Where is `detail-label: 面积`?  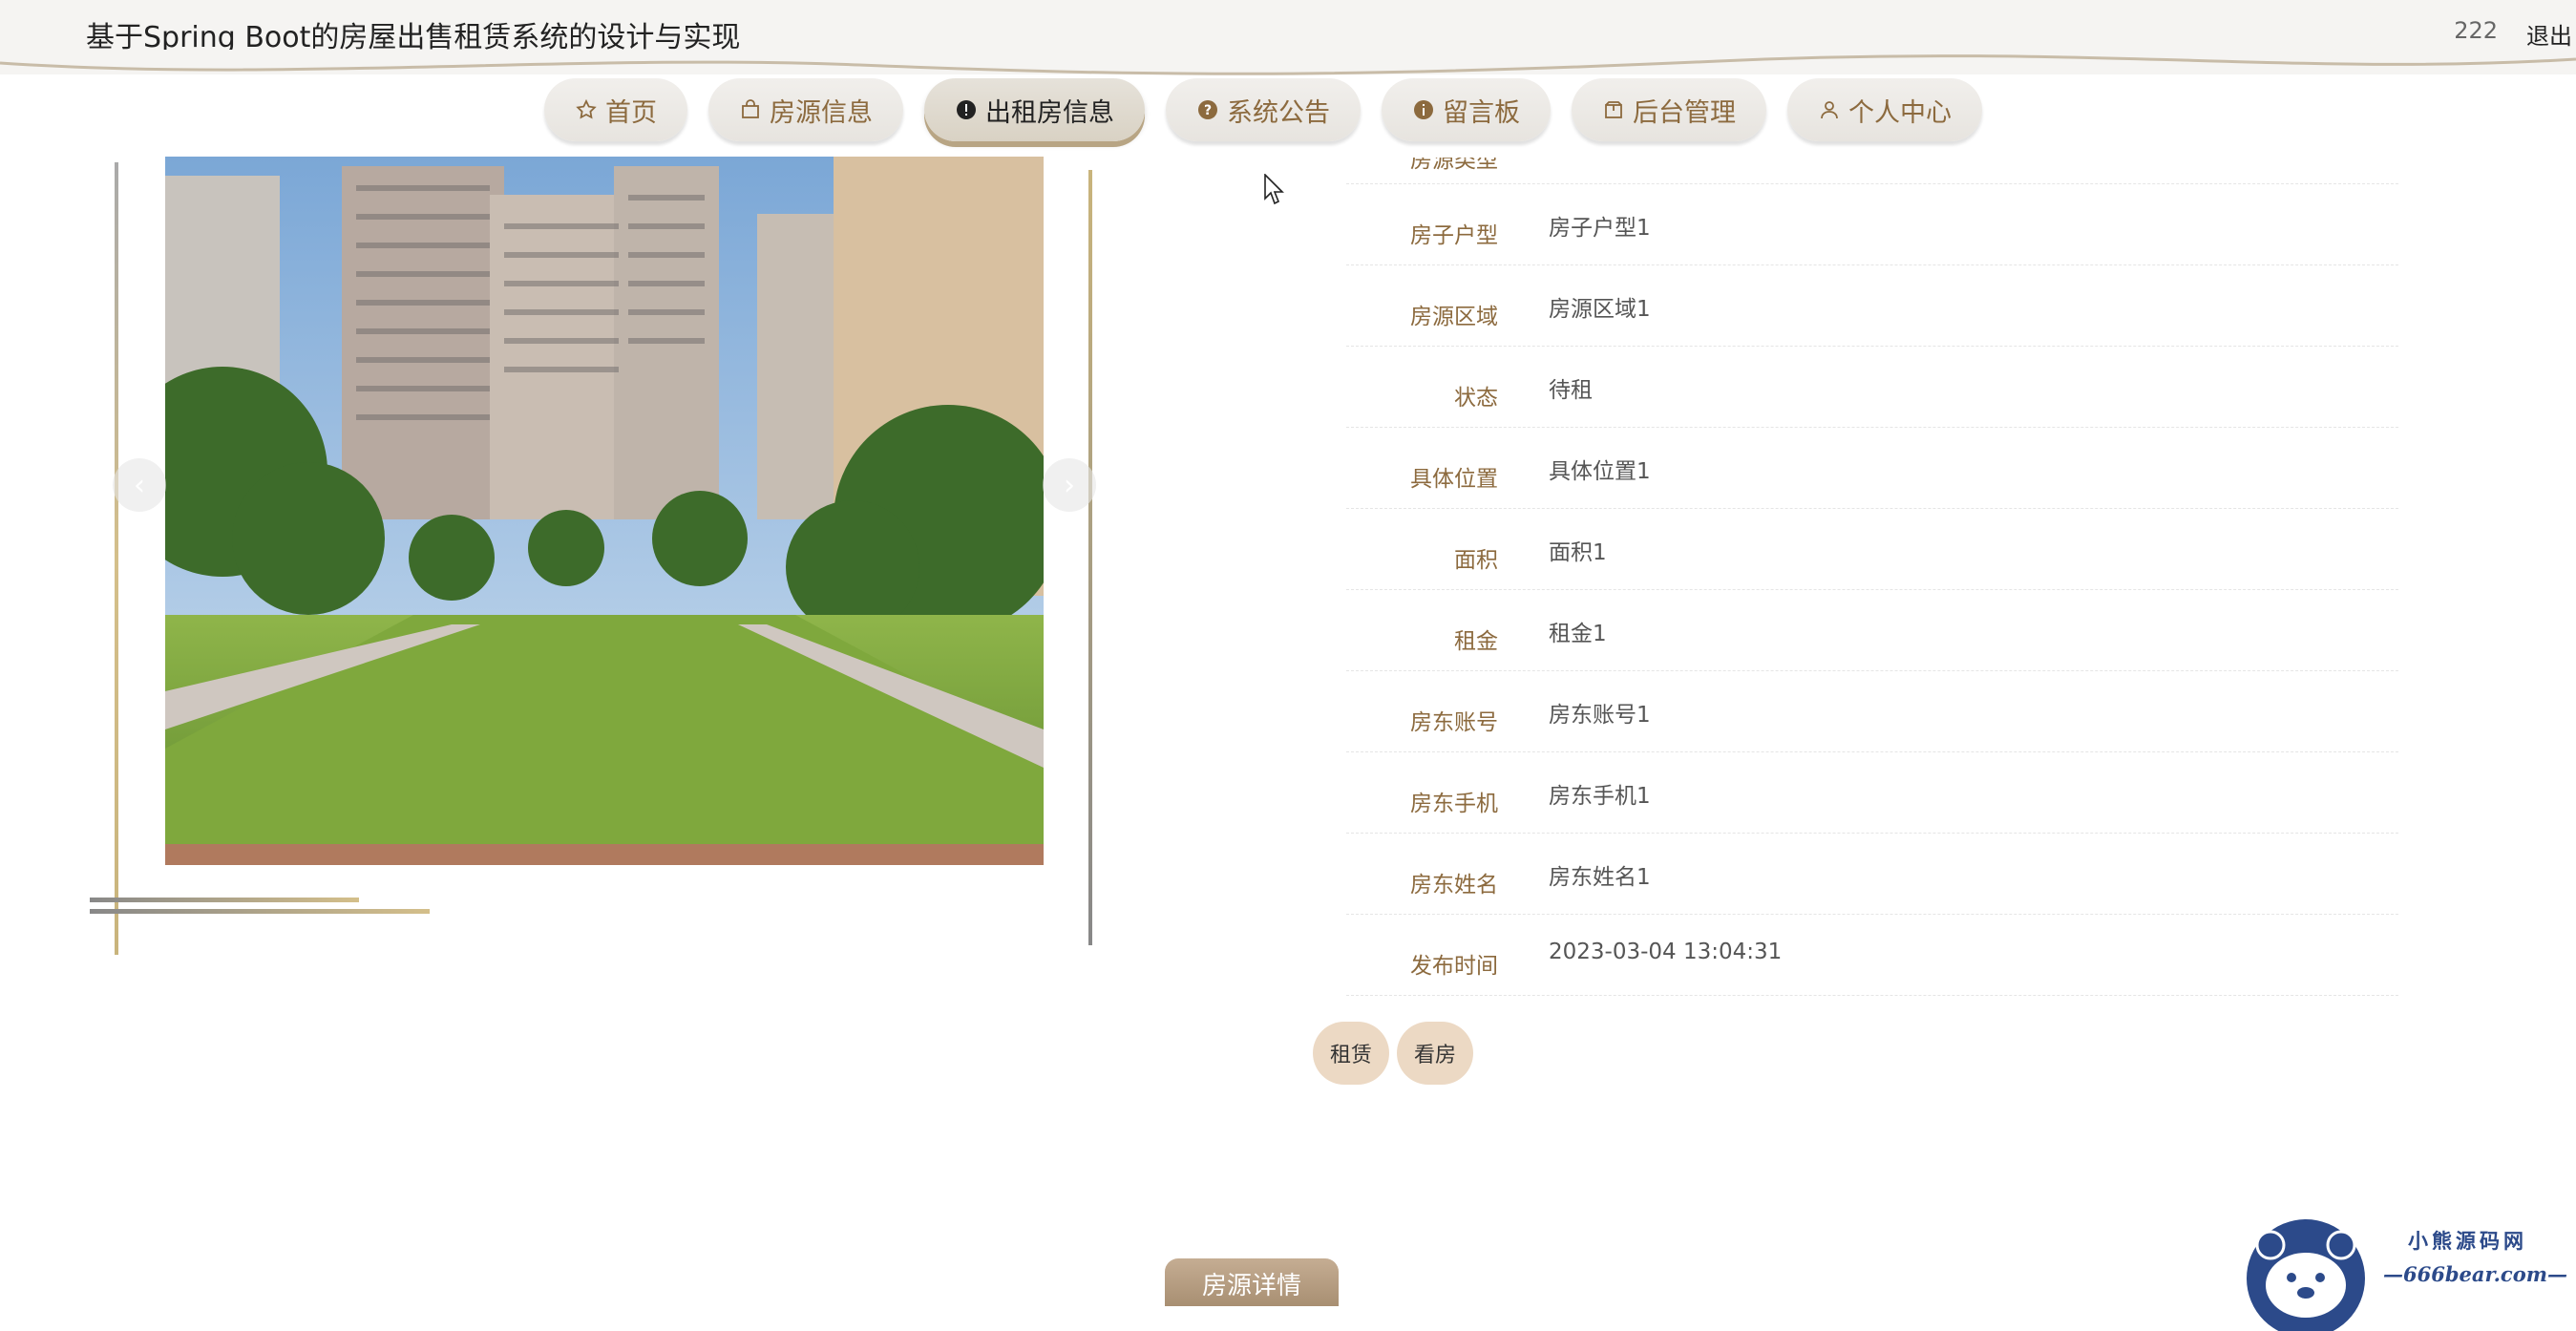
detail-label: 面积 is located at coordinates (1476, 560).